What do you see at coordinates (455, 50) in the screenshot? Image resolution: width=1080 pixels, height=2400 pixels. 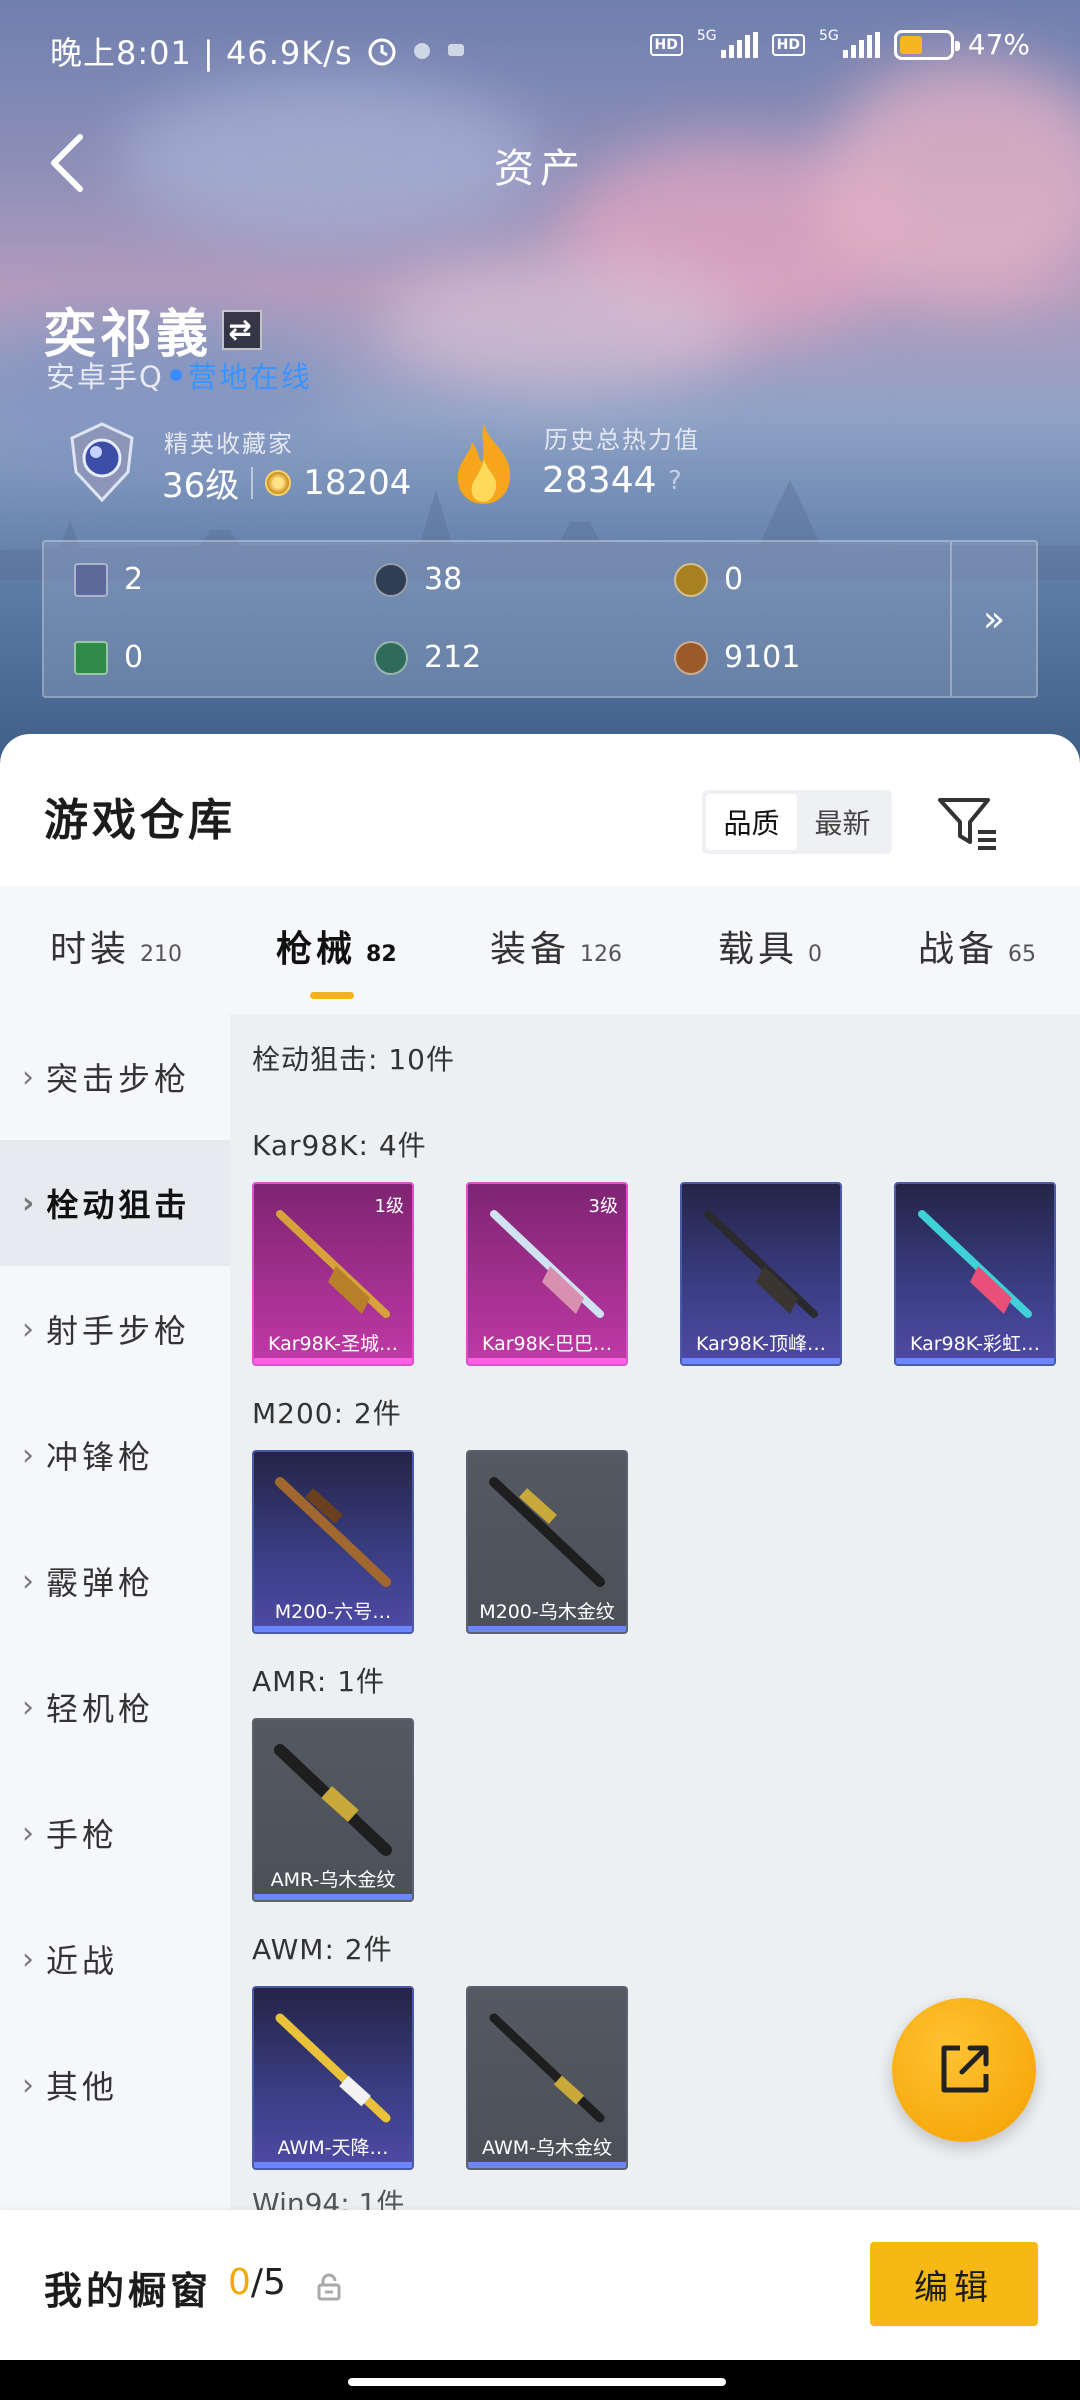 I see `message-icon` at bounding box center [455, 50].